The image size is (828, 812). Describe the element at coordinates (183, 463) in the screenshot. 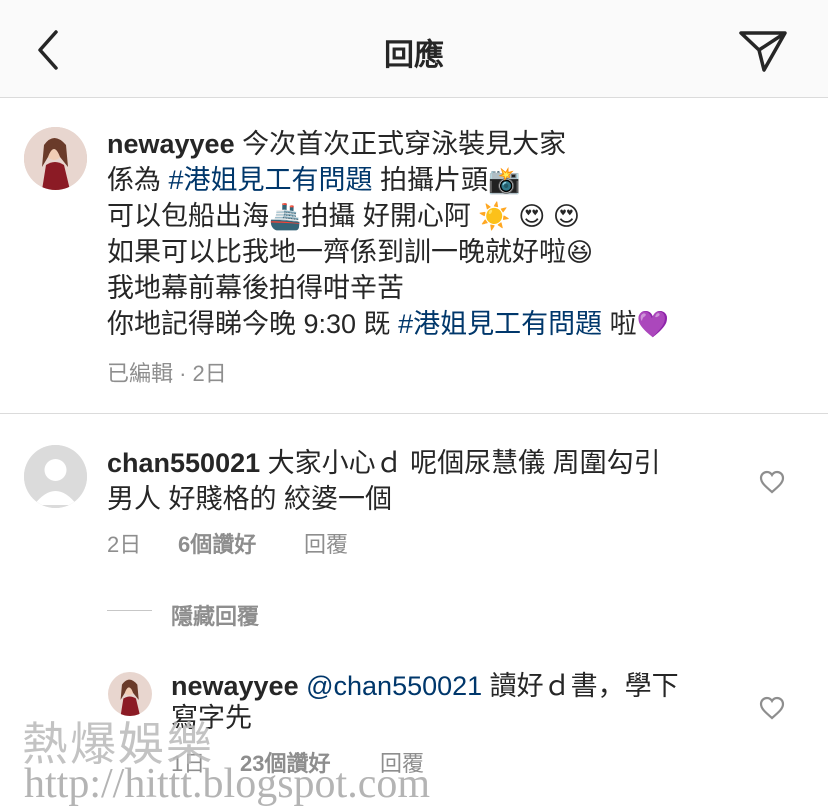

I see `comment-username: chan550021` at that location.